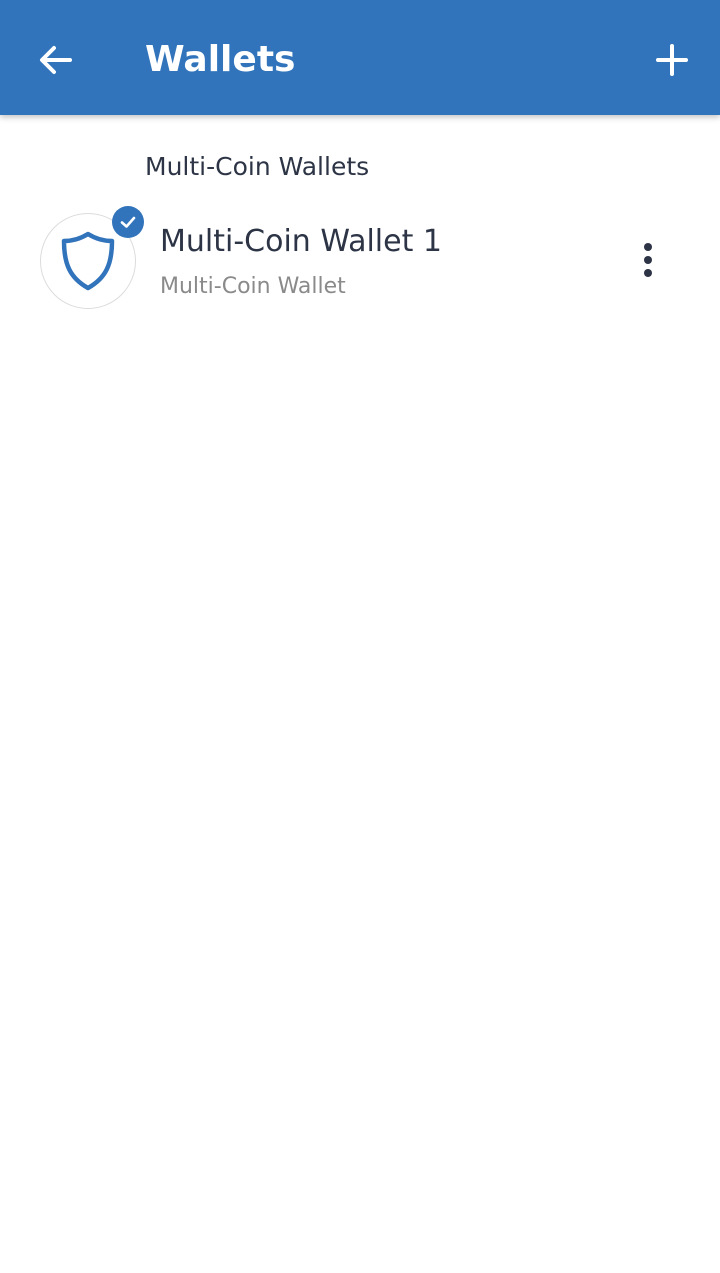 The height and width of the screenshot is (1273, 720). I want to click on wallet-name: Multi-Coin Wallet 1, so click(301, 241).